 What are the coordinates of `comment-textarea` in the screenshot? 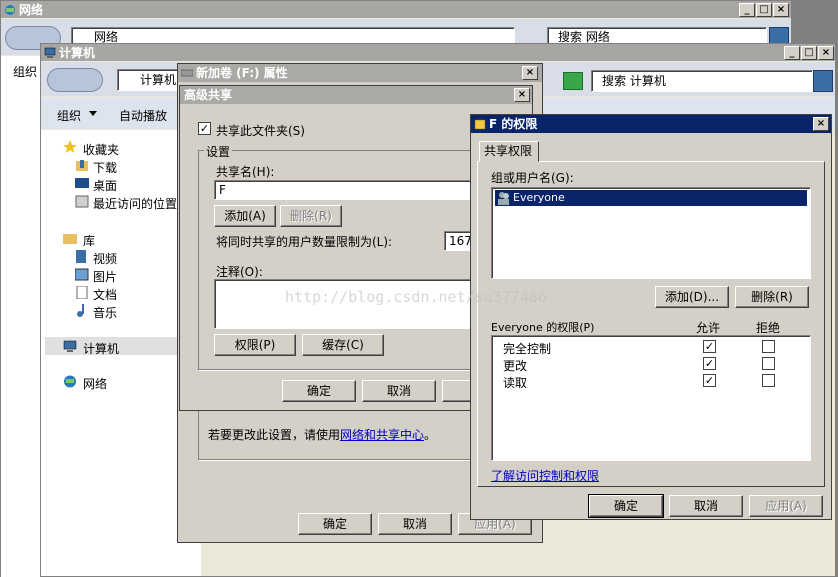 It's located at (364, 304).